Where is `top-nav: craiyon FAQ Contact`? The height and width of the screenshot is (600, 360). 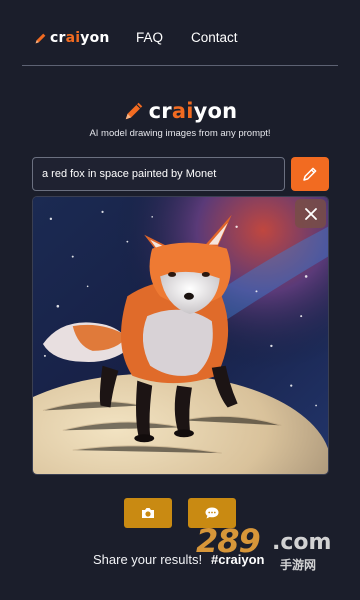
top-nav: craiyon FAQ Contact is located at coordinates (180, 33).